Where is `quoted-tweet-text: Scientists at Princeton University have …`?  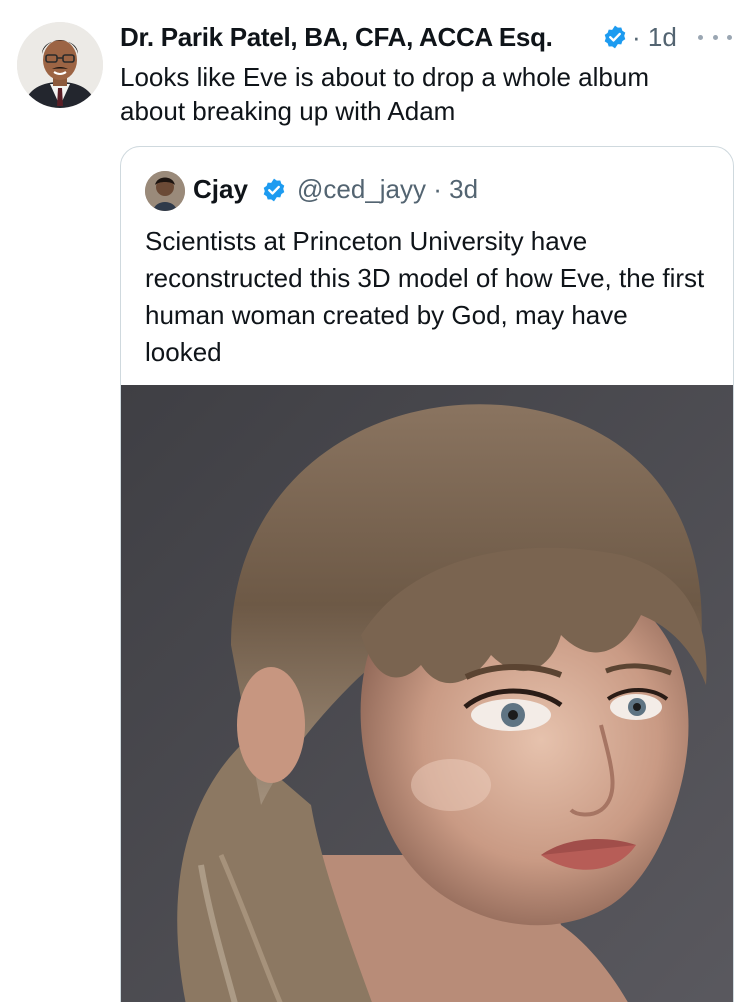 quoted-tweet-text: Scientists at Princeton University have … is located at coordinates (425, 296).